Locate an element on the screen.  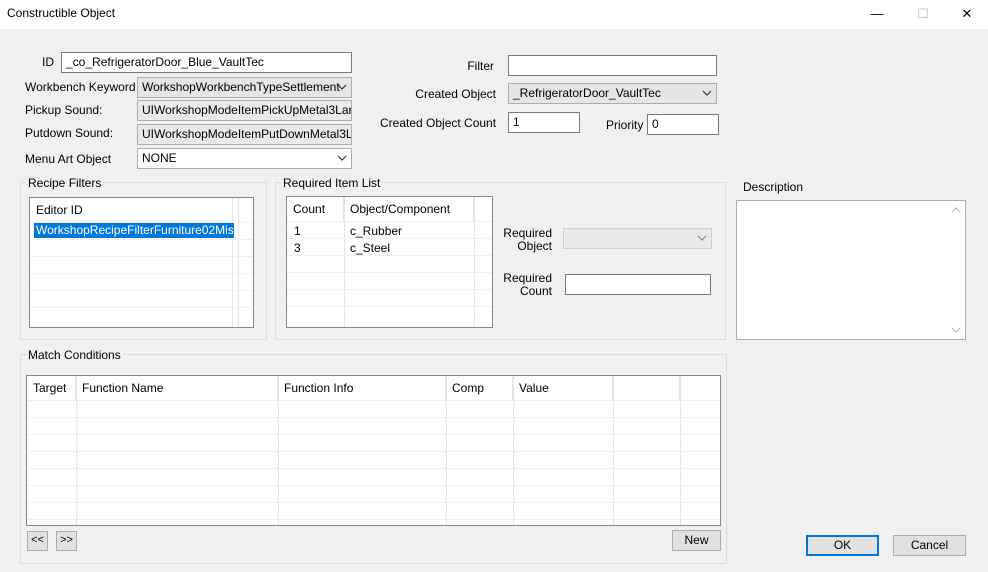
priority-label: Priority is located at coordinates (625, 125).